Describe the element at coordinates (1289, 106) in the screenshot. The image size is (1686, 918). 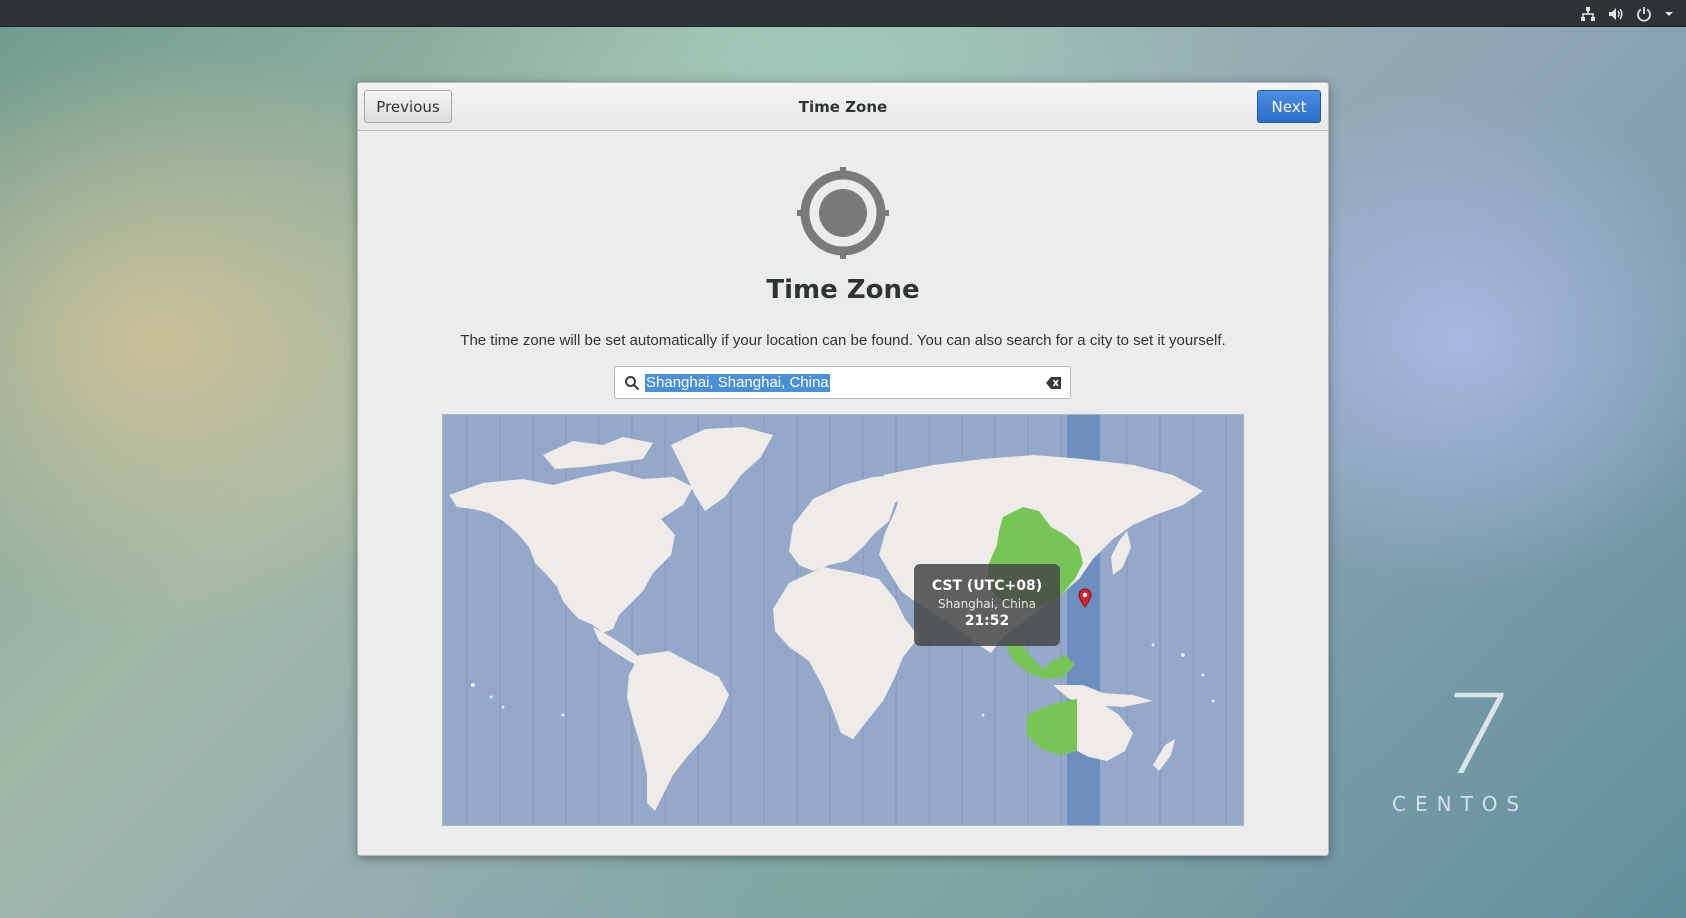
I see `next-button: Next` at that location.